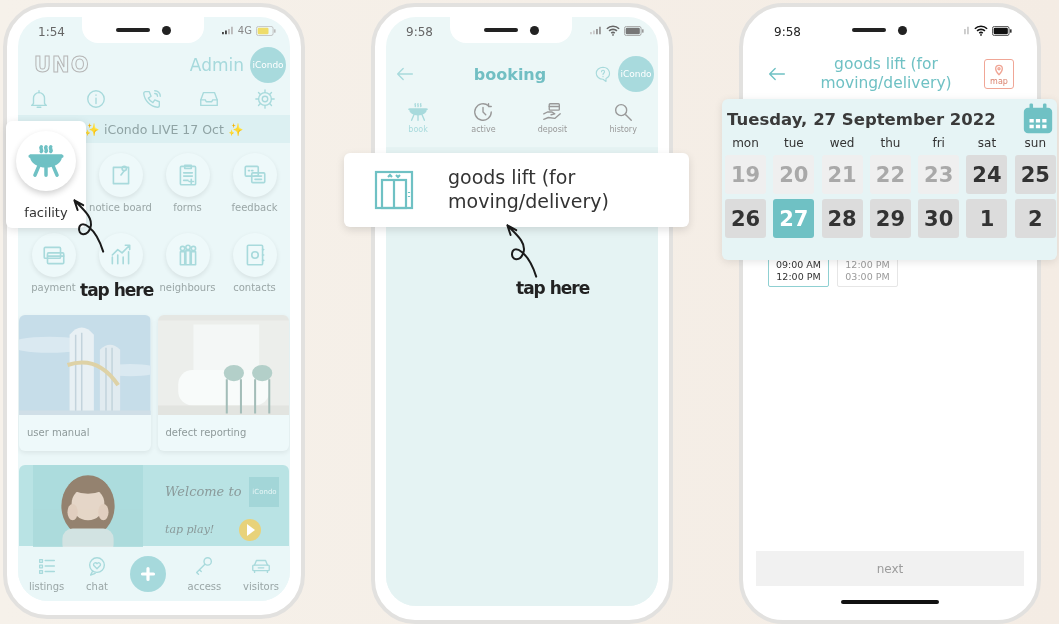 The width and height of the screenshot is (1059, 624). What do you see at coordinates (987, 143) in the screenshot?
I see `weekday-label: sat` at bounding box center [987, 143].